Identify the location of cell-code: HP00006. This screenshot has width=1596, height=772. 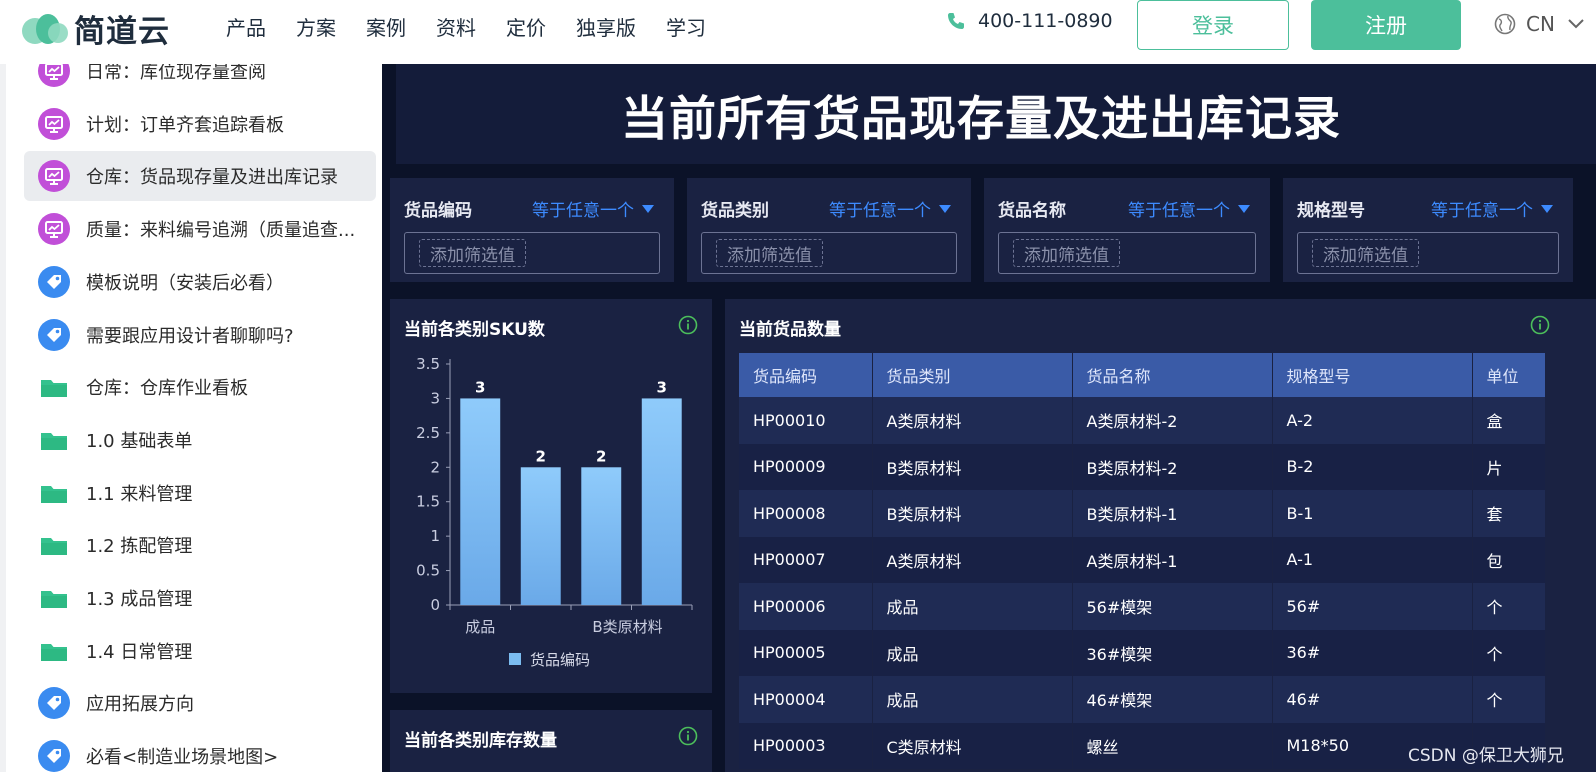
(806, 606).